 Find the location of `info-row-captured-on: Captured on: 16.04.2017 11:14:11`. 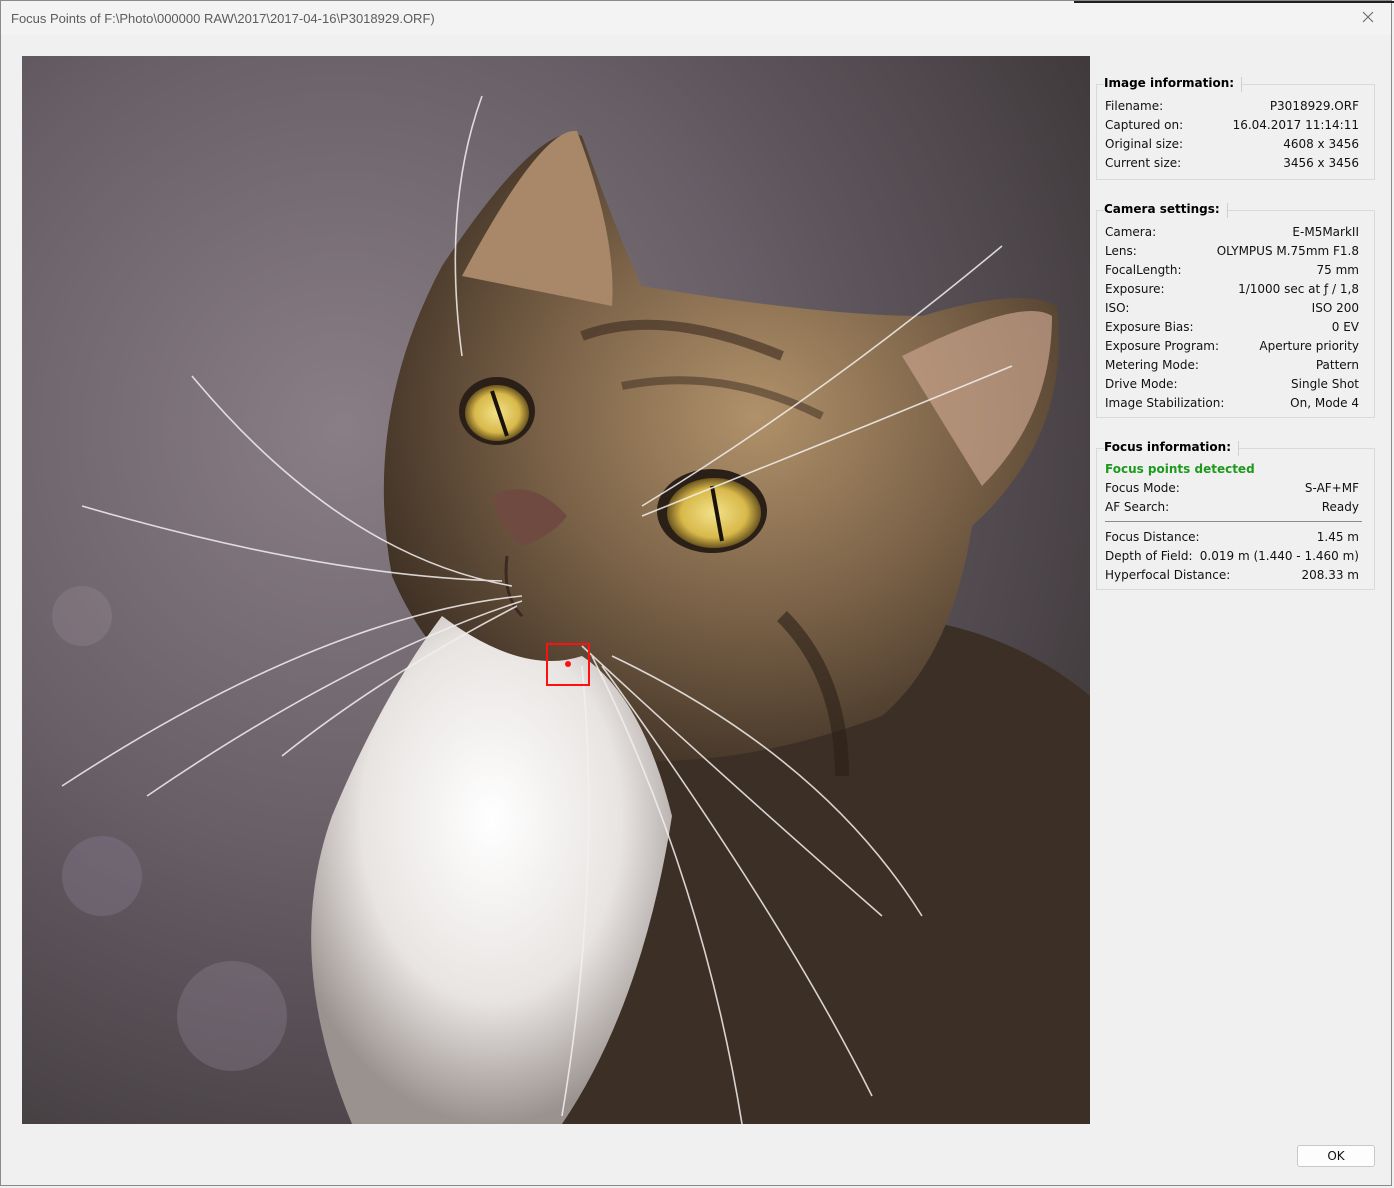

info-row-captured-on: Captured on: 16.04.2017 11:14:11 is located at coordinates (1232, 124).